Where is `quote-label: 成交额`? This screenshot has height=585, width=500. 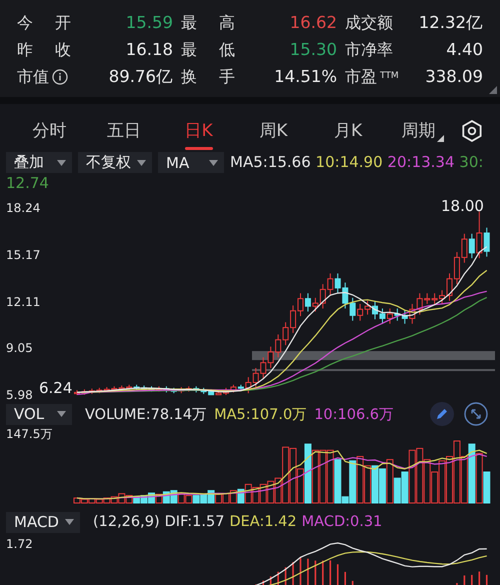 quote-label: 成交额 is located at coordinates (369, 23).